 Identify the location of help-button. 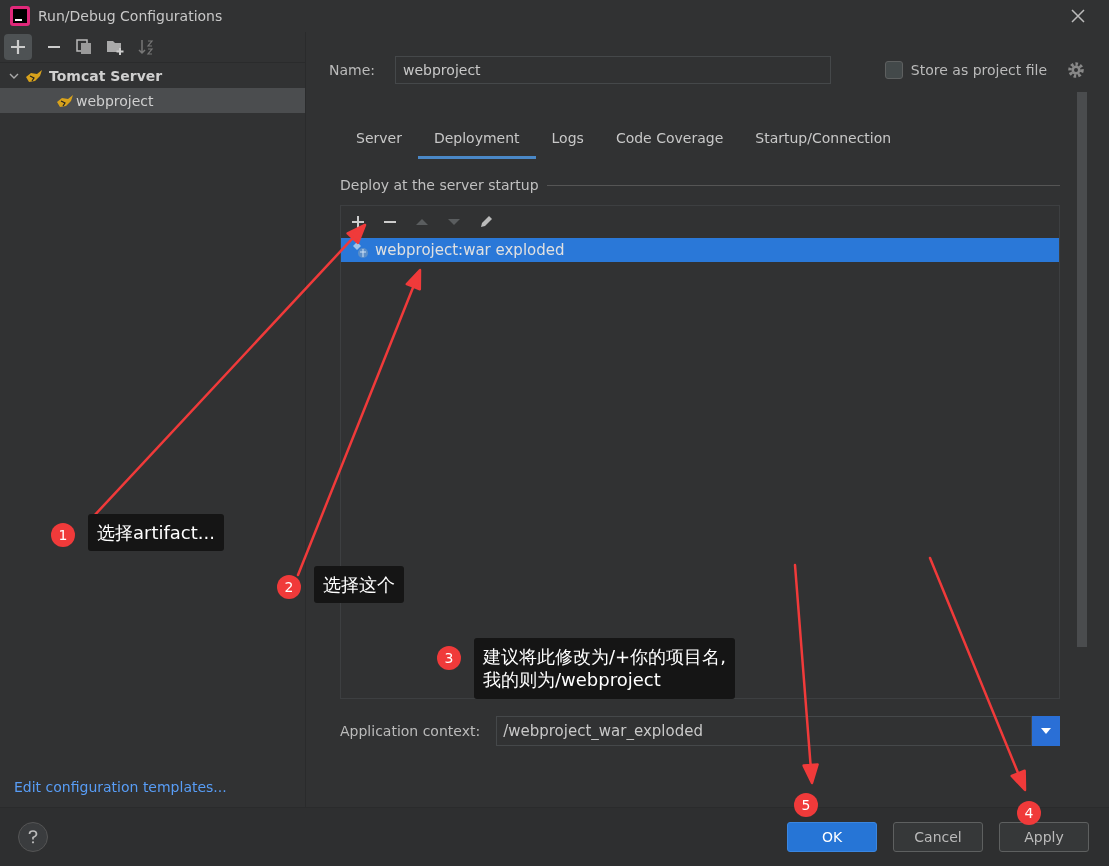
(33, 837).